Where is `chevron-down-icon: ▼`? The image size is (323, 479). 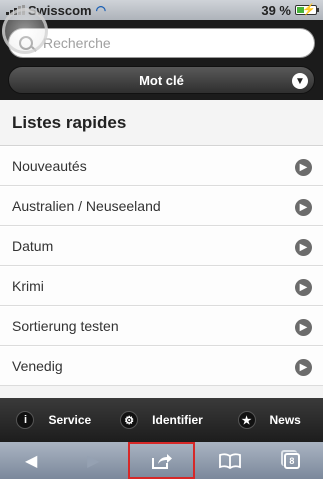
chevron-down-icon: ▼ is located at coordinates (300, 81).